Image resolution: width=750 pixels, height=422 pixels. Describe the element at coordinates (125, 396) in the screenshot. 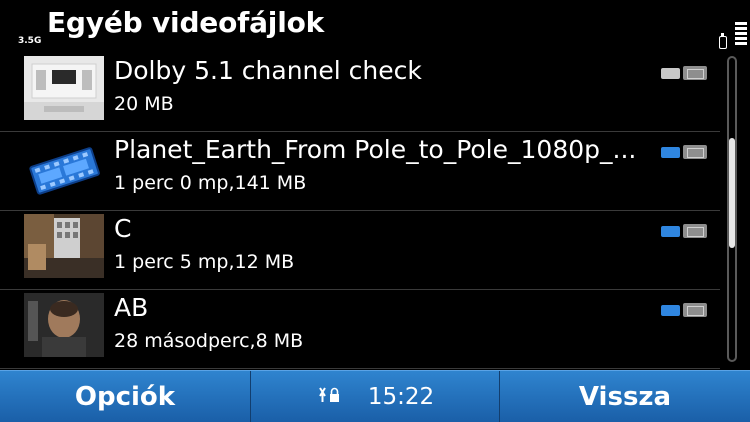

I see `options-softkey: Opciók` at that location.